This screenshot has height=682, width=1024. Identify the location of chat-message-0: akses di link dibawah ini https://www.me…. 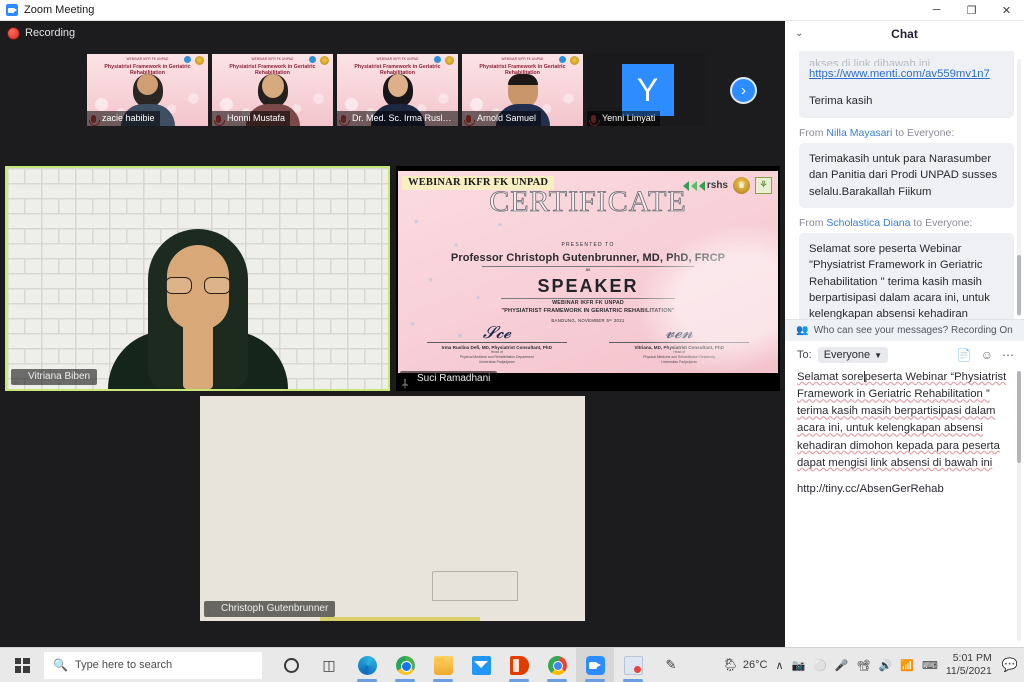
(906, 84).